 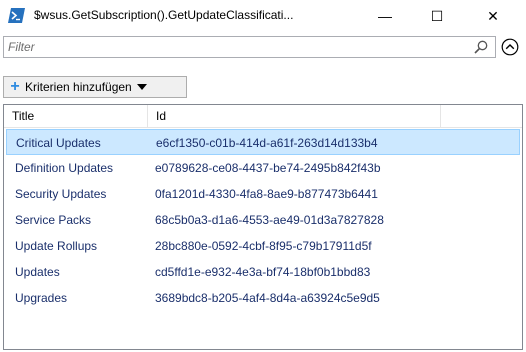 What do you see at coordinates (58, 143) in the screenshot?
I see `cell-title: Critical Updates` at bounding box center [58, 143].